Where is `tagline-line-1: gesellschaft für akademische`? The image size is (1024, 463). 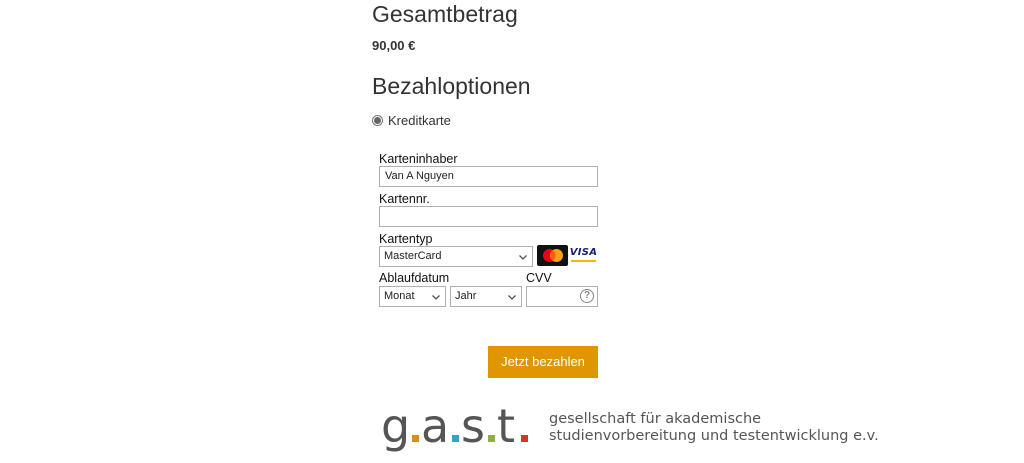 tagline-line-1: gesellschaft für akademische is located at coordinates (655, 419).